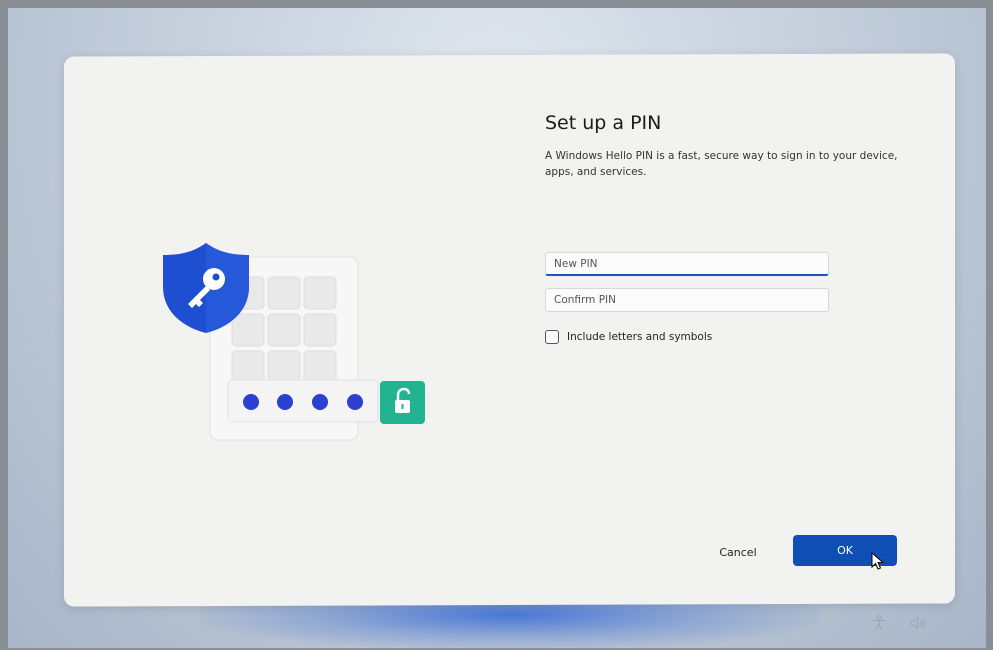 The image size is (993, 650). I want to click on confirm-pin-input, so click(687, 300).